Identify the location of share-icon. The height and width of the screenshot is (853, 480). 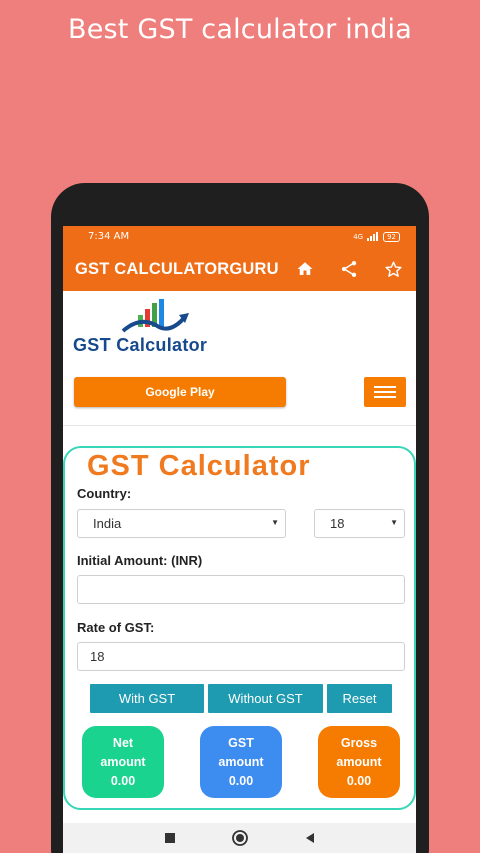
(349, 269).